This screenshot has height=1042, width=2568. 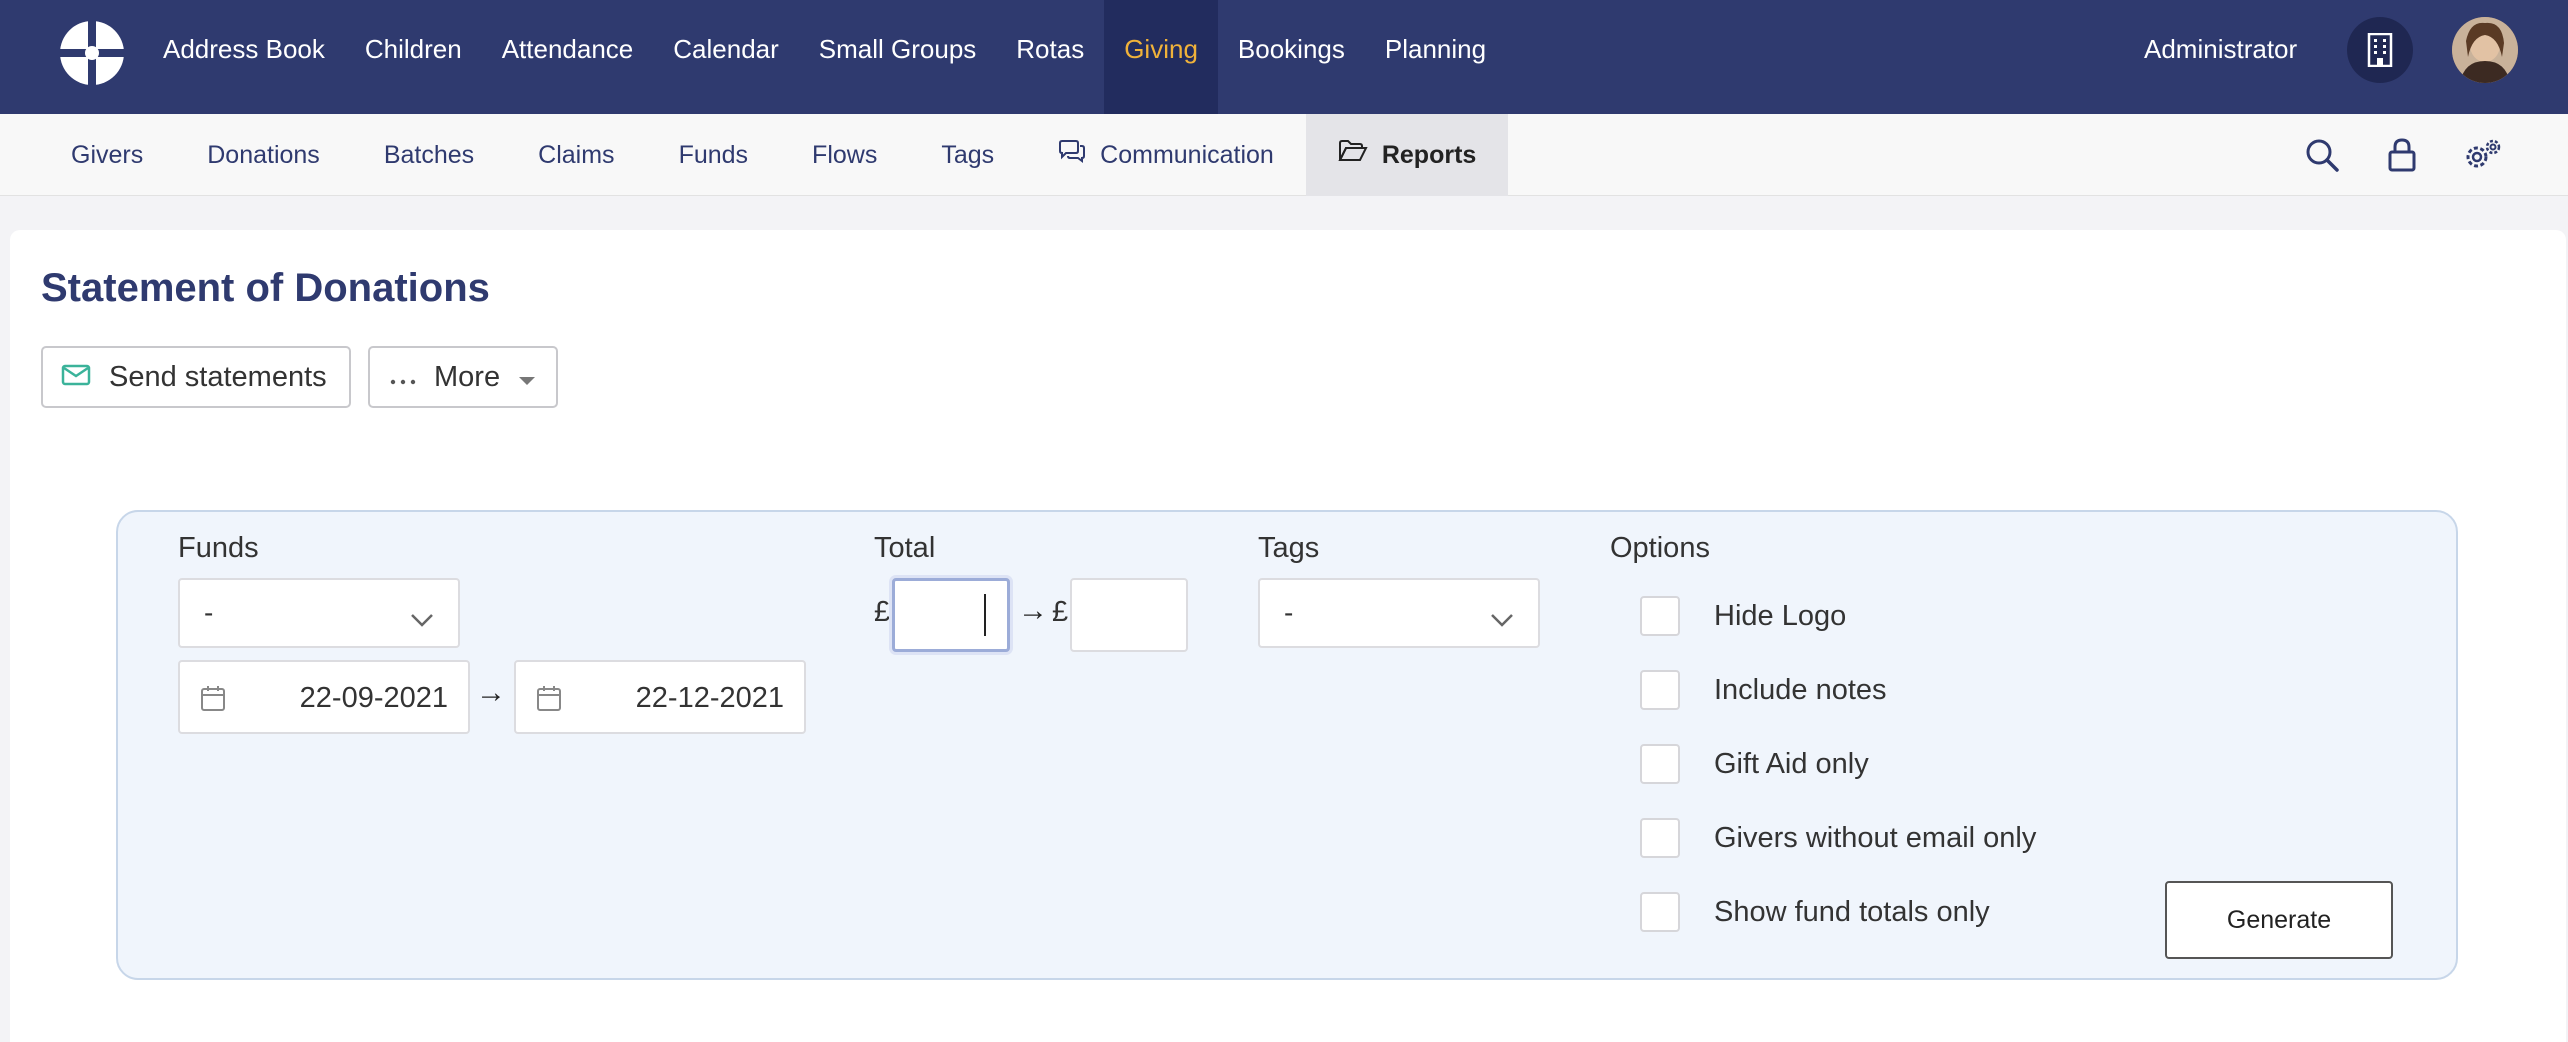 I want to click on total-label: Total, so click(x=905, y=548).